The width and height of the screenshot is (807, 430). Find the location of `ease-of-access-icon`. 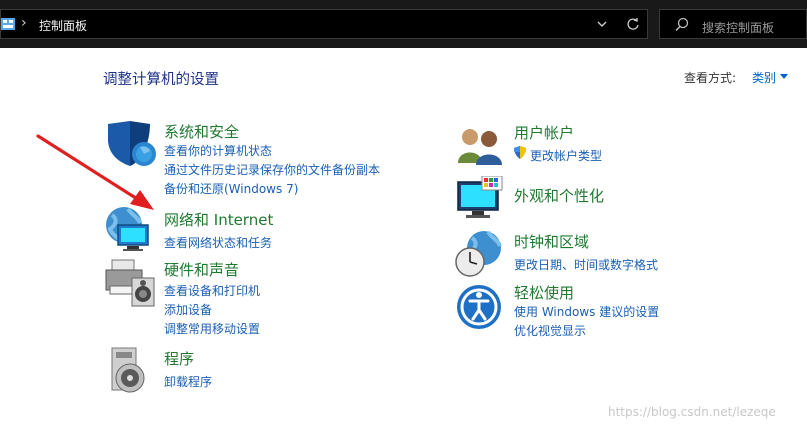

ease-of-access-icon is located at coordinates (479, 307).